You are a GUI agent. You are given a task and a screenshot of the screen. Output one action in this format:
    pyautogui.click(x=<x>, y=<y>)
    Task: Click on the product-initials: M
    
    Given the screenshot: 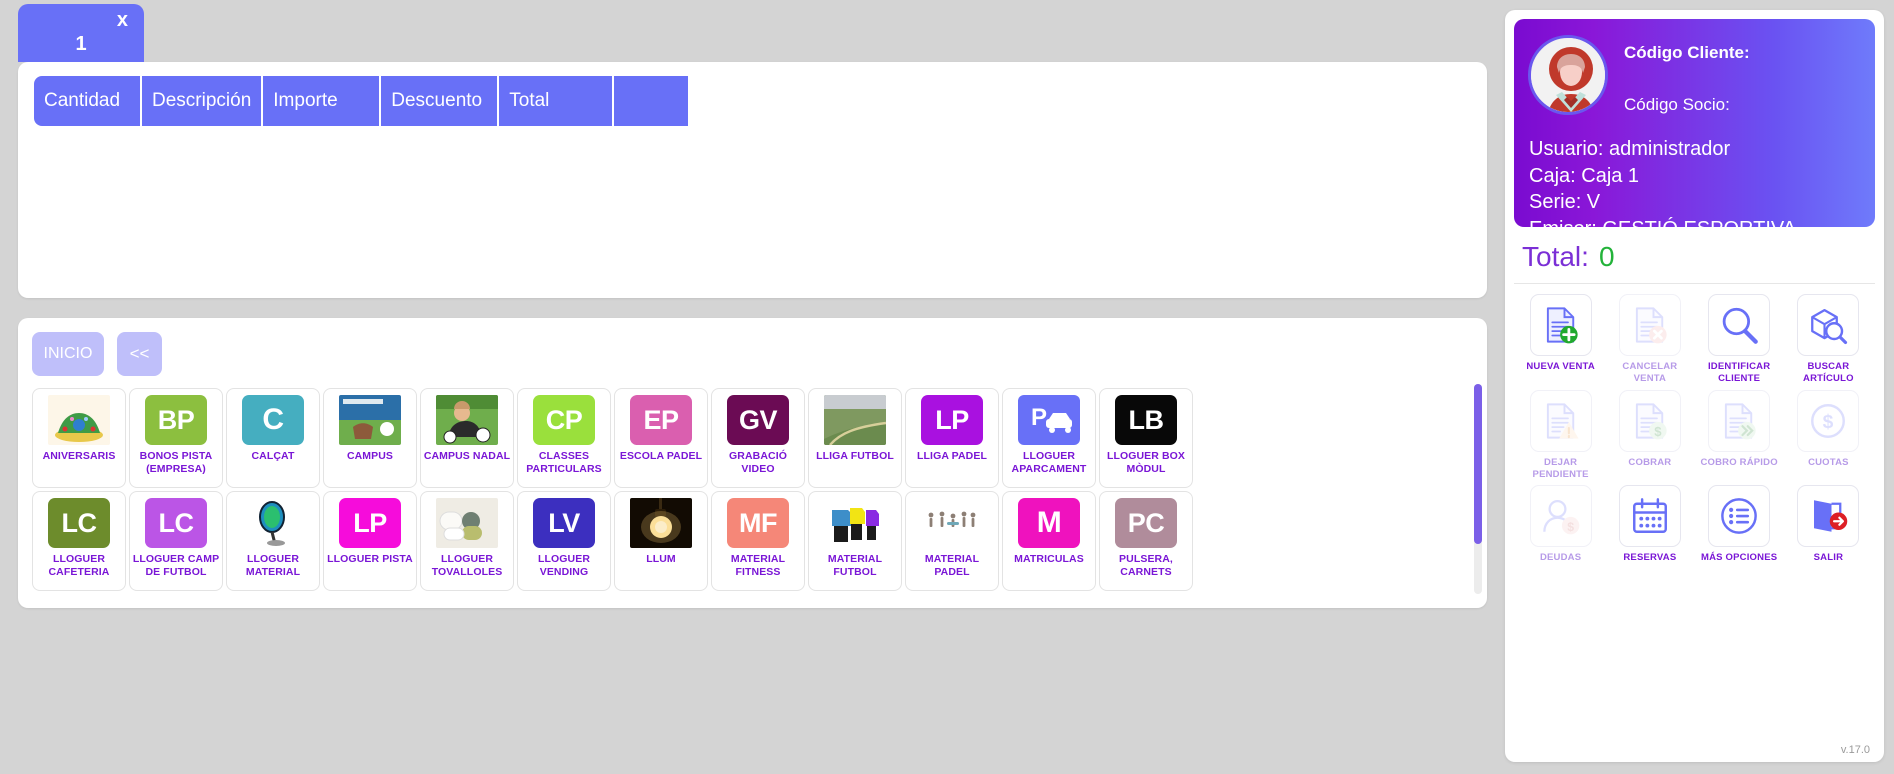 What is the action you would take?
    pyautogui.click(x=1049, y=523)
    